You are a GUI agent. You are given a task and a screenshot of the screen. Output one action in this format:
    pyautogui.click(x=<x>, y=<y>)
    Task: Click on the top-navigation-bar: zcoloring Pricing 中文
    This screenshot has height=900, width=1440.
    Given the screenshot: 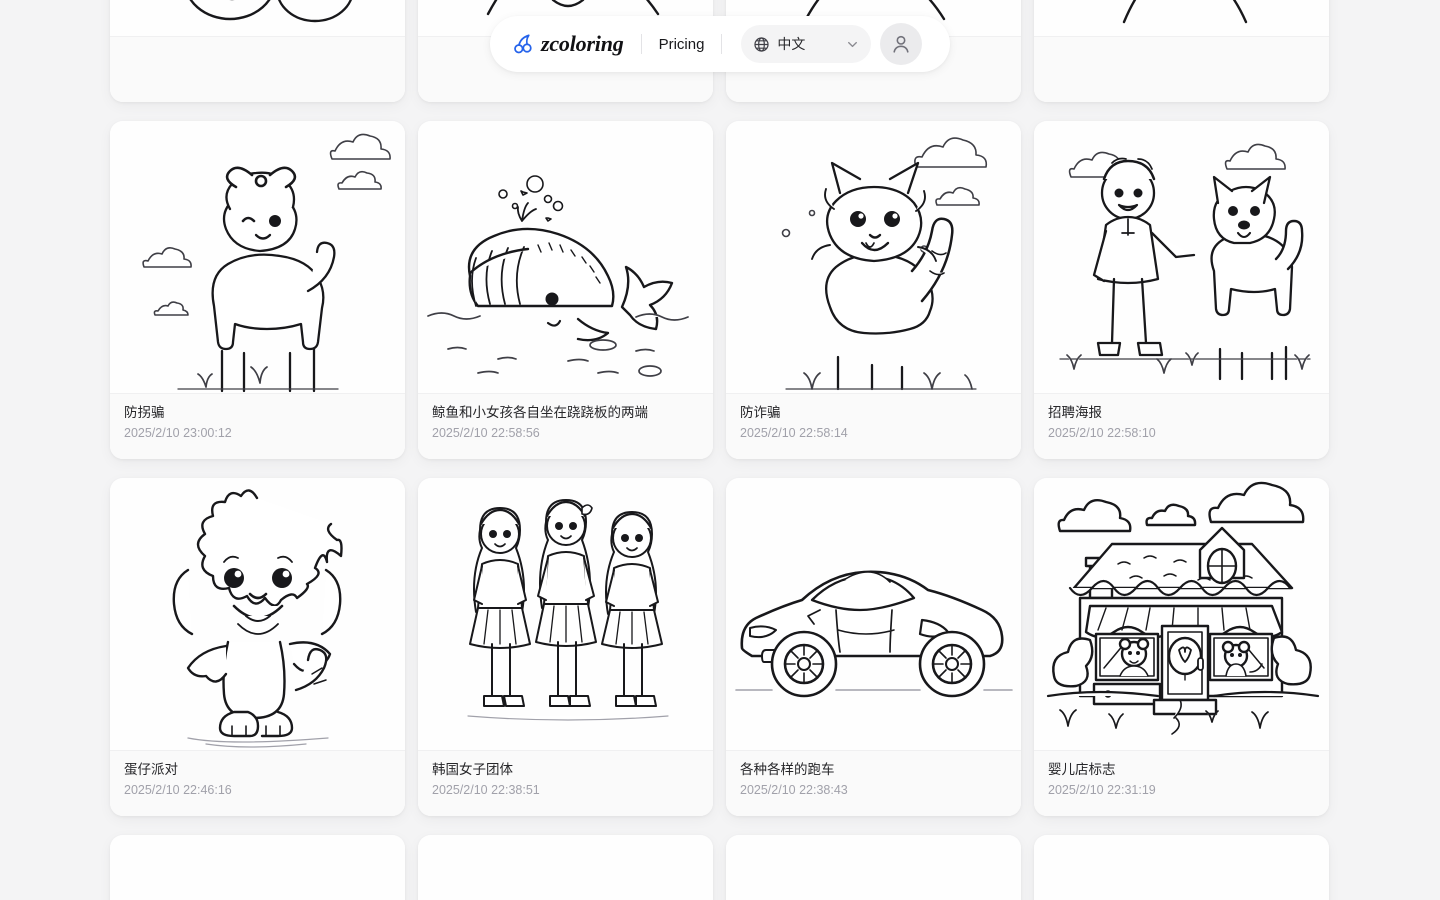 What is the action you would take?
    pyautogui.click(x=720, y=44)
    